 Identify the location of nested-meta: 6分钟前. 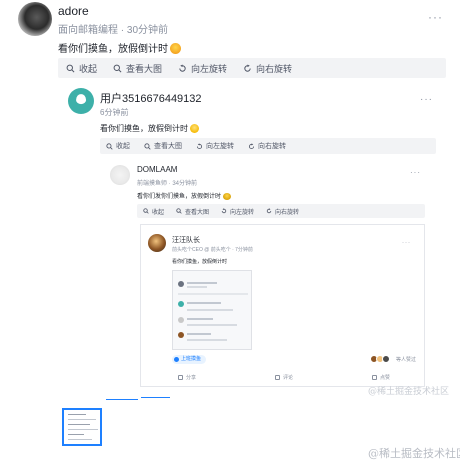
(114, 112).